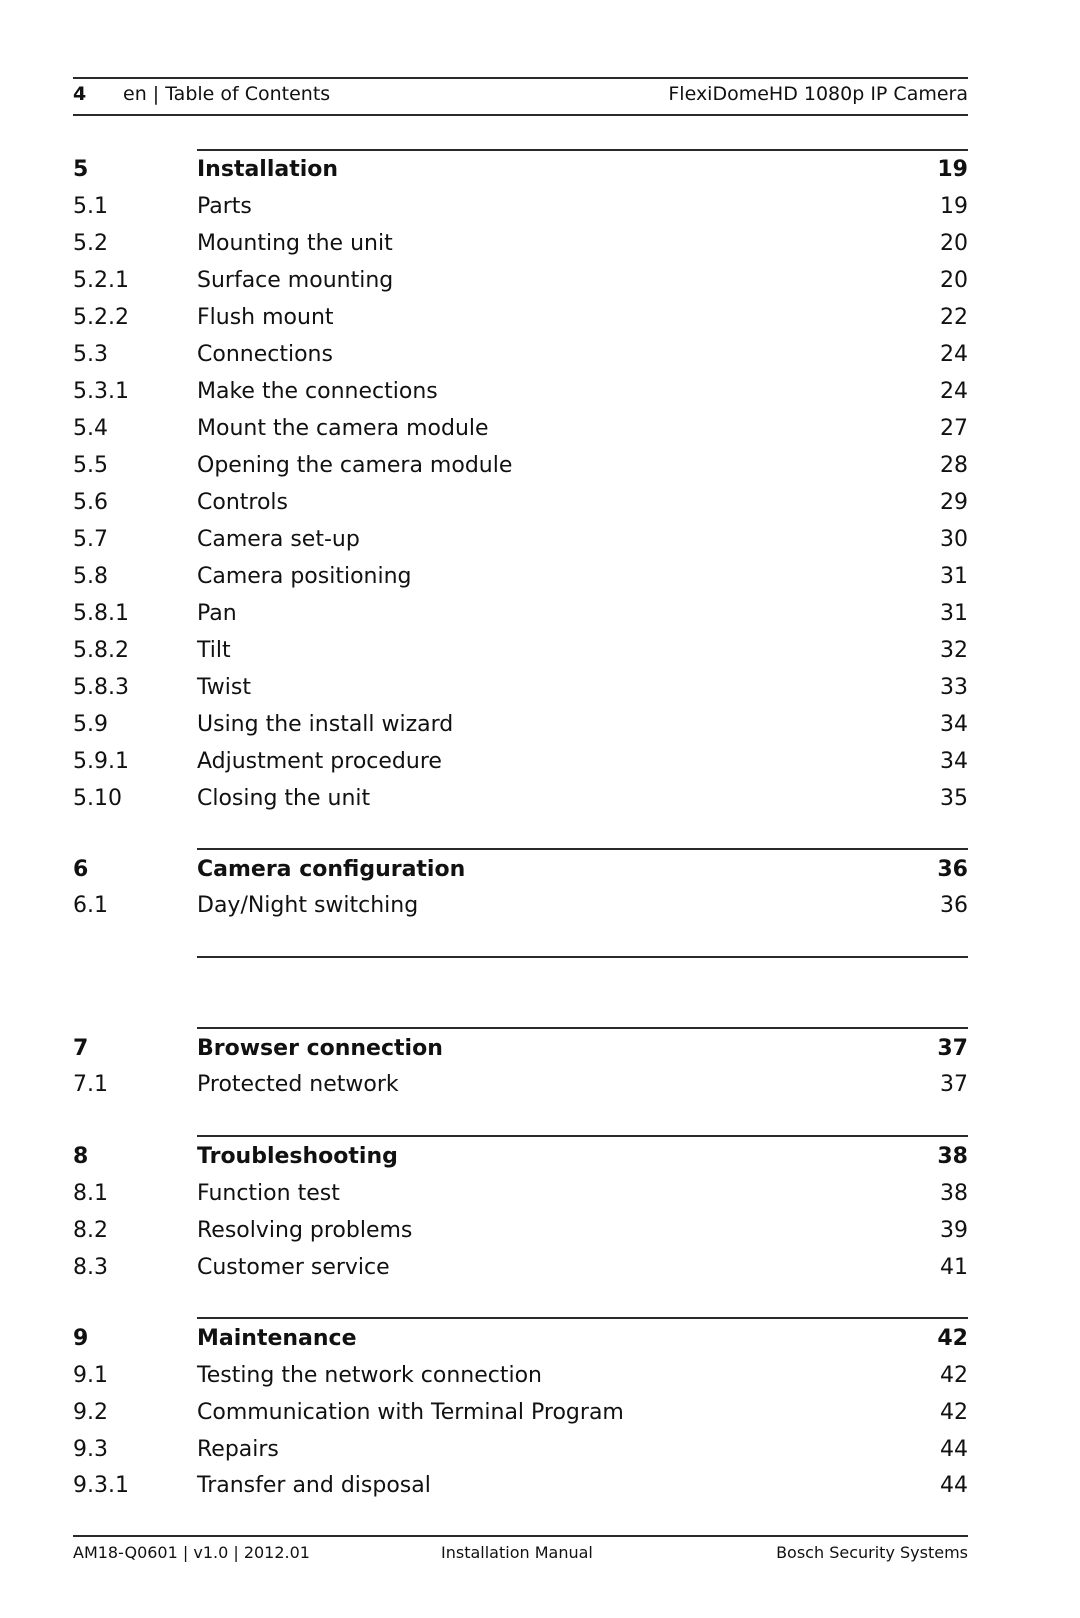 This screenshot has width=1080, height=1618. Describe the element at coordinates (520, 614) in the screenshot. I see `toc-entry-row: 5.8.1 Pan 31` at that location.